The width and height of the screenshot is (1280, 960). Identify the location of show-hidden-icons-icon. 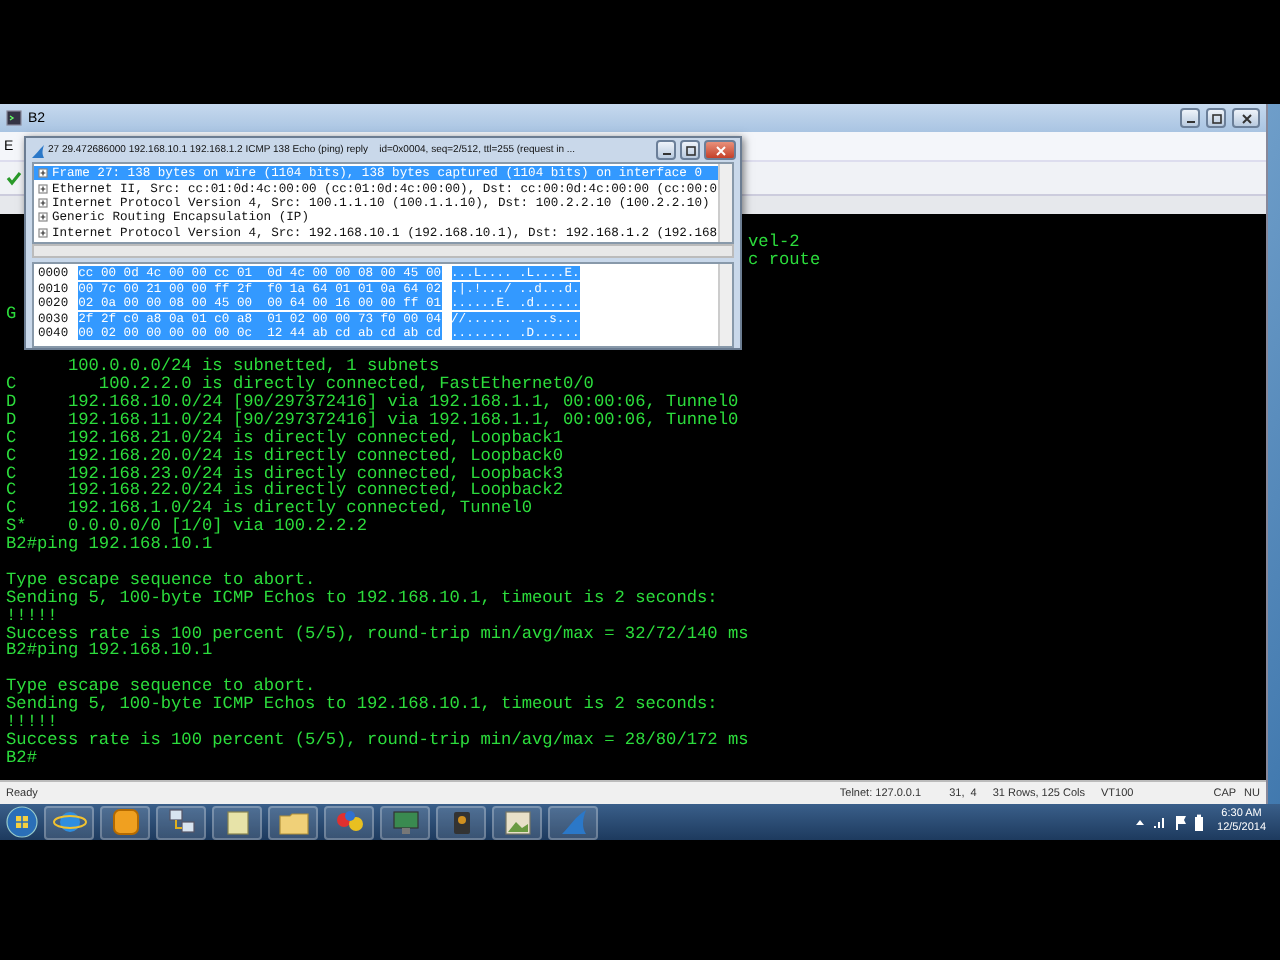
(1139, 822).